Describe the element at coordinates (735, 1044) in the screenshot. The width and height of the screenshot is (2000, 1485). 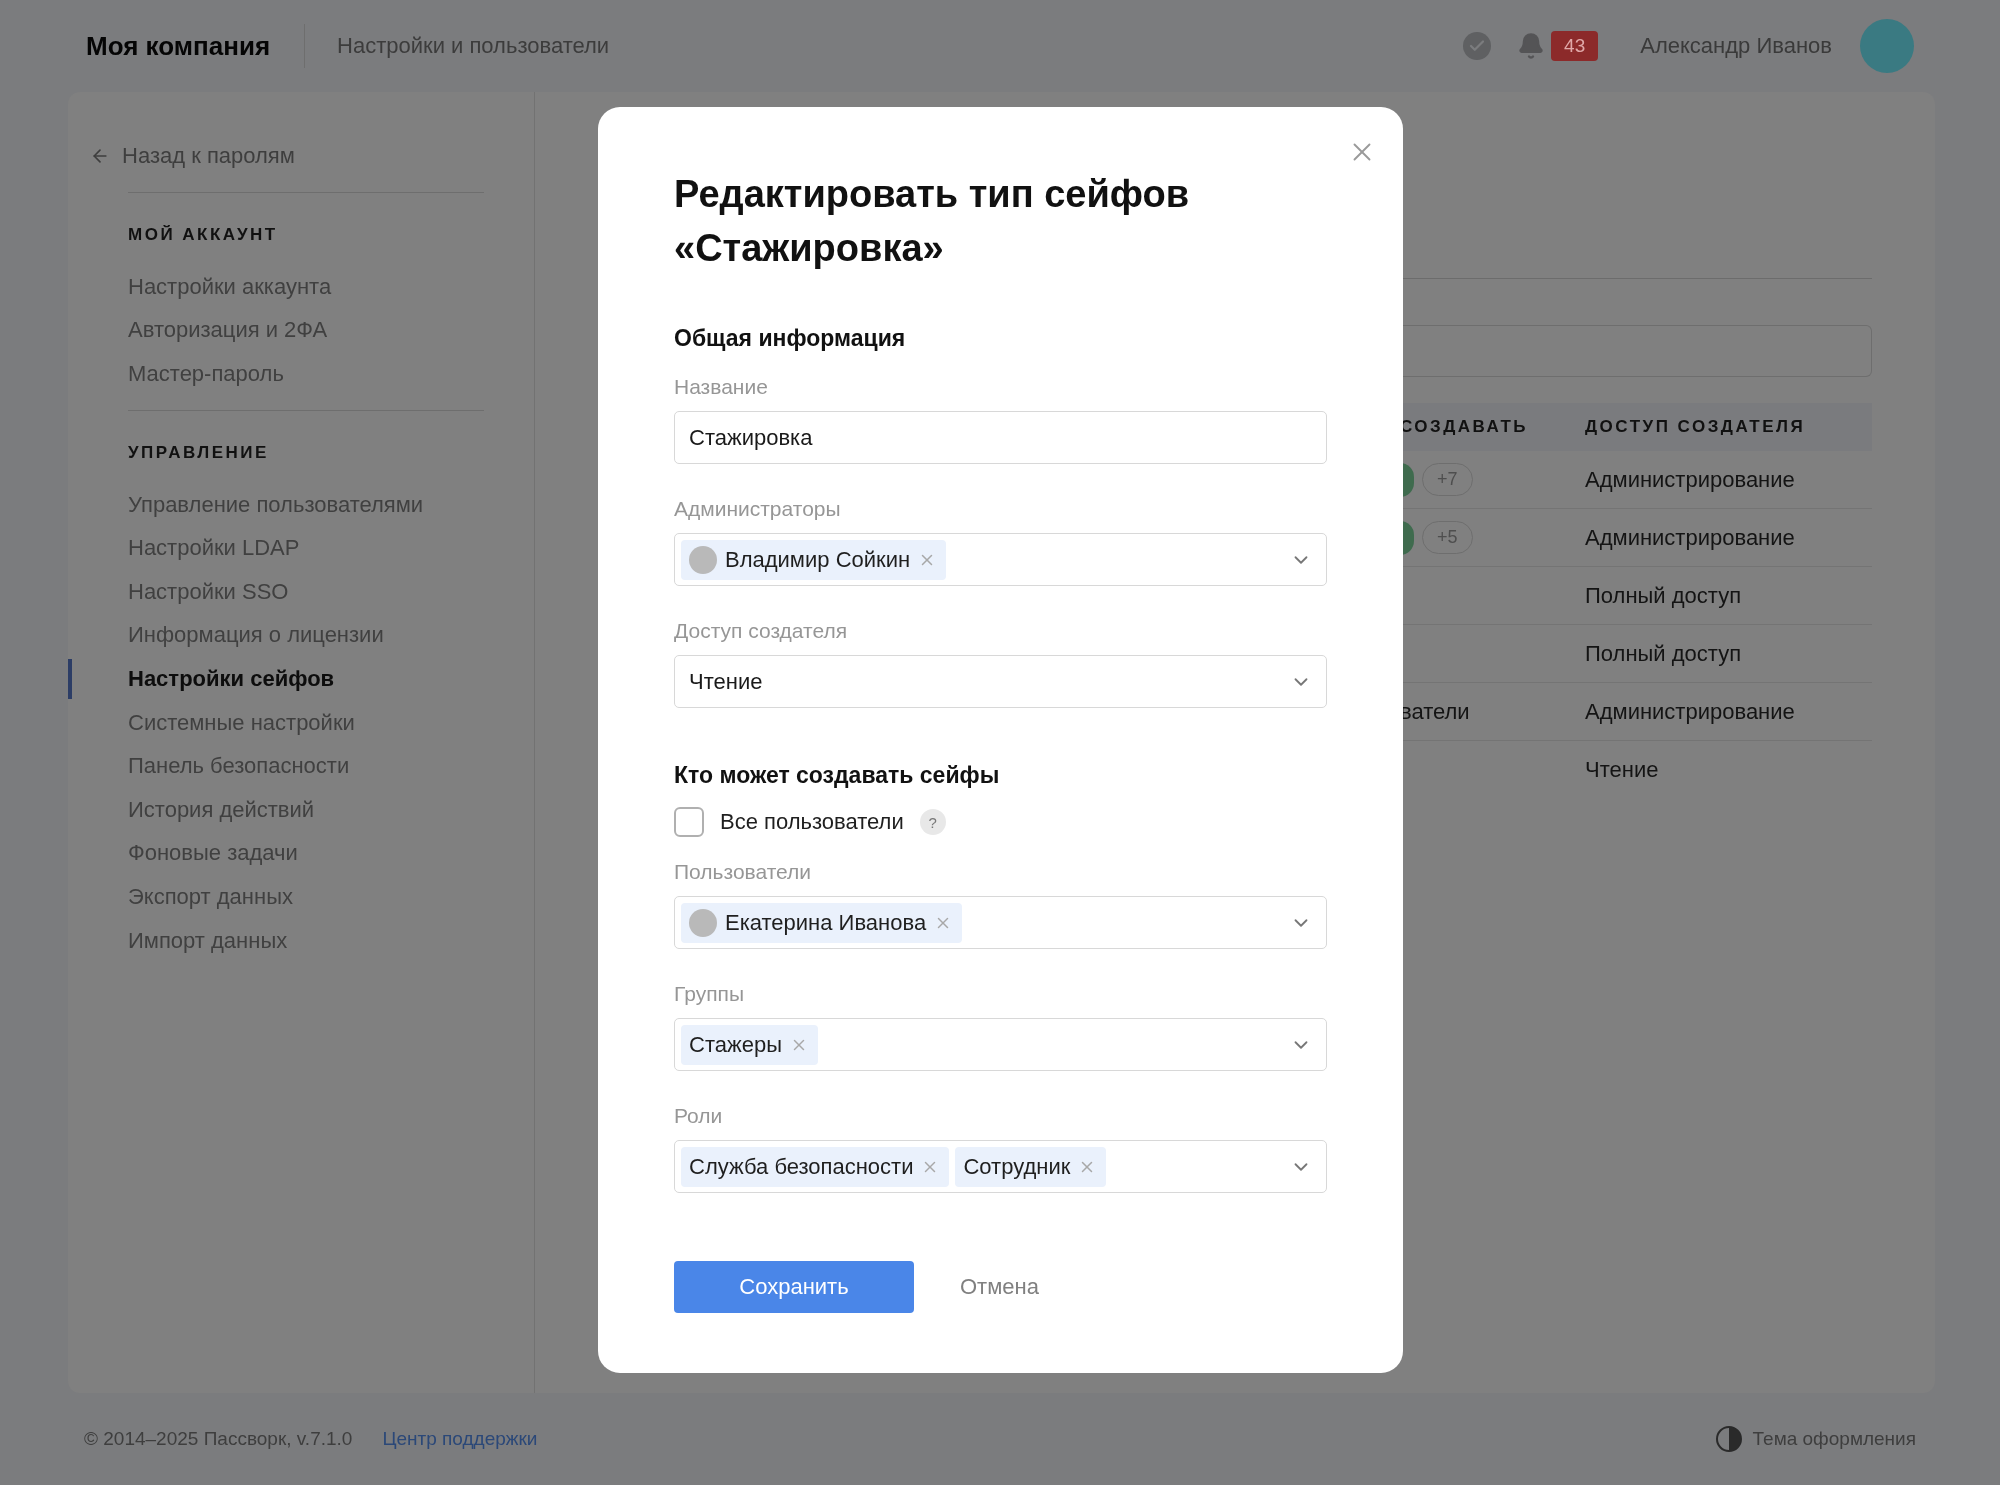
I see `tag-label: Стажеры` at that location.